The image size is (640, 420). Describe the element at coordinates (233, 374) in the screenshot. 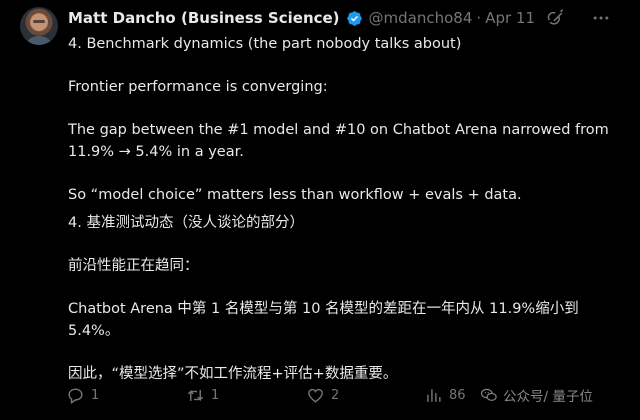

I see `tweet-paragraph: 因此，“模型选择”不如工作流程+评估+数据重要。` at that location.